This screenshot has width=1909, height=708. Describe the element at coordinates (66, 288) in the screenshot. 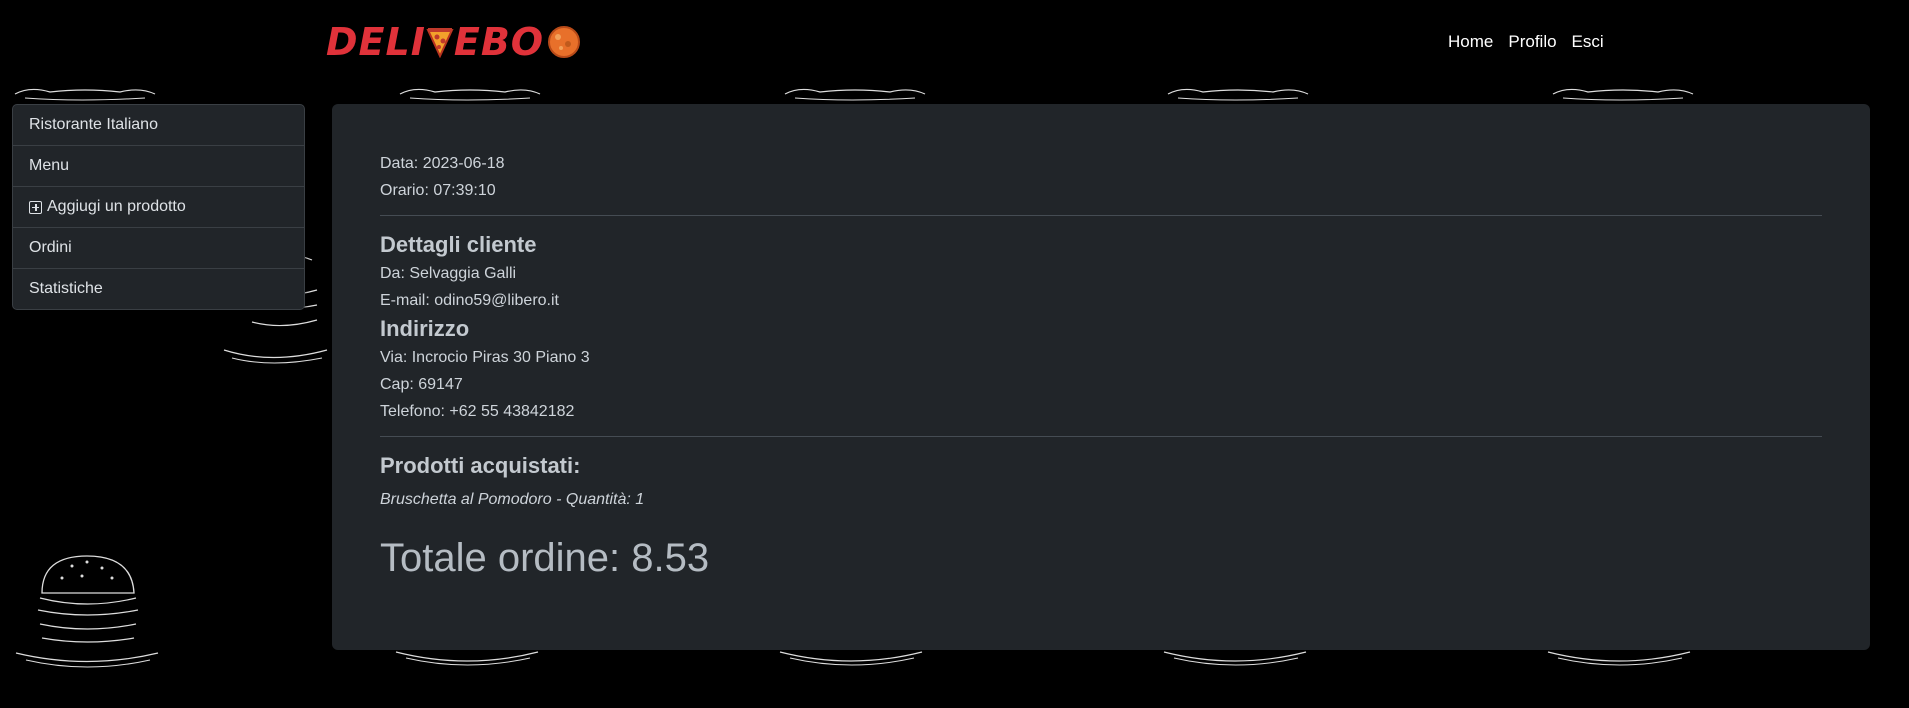

I see `sidebar-item-label: Statistiche` at that location.